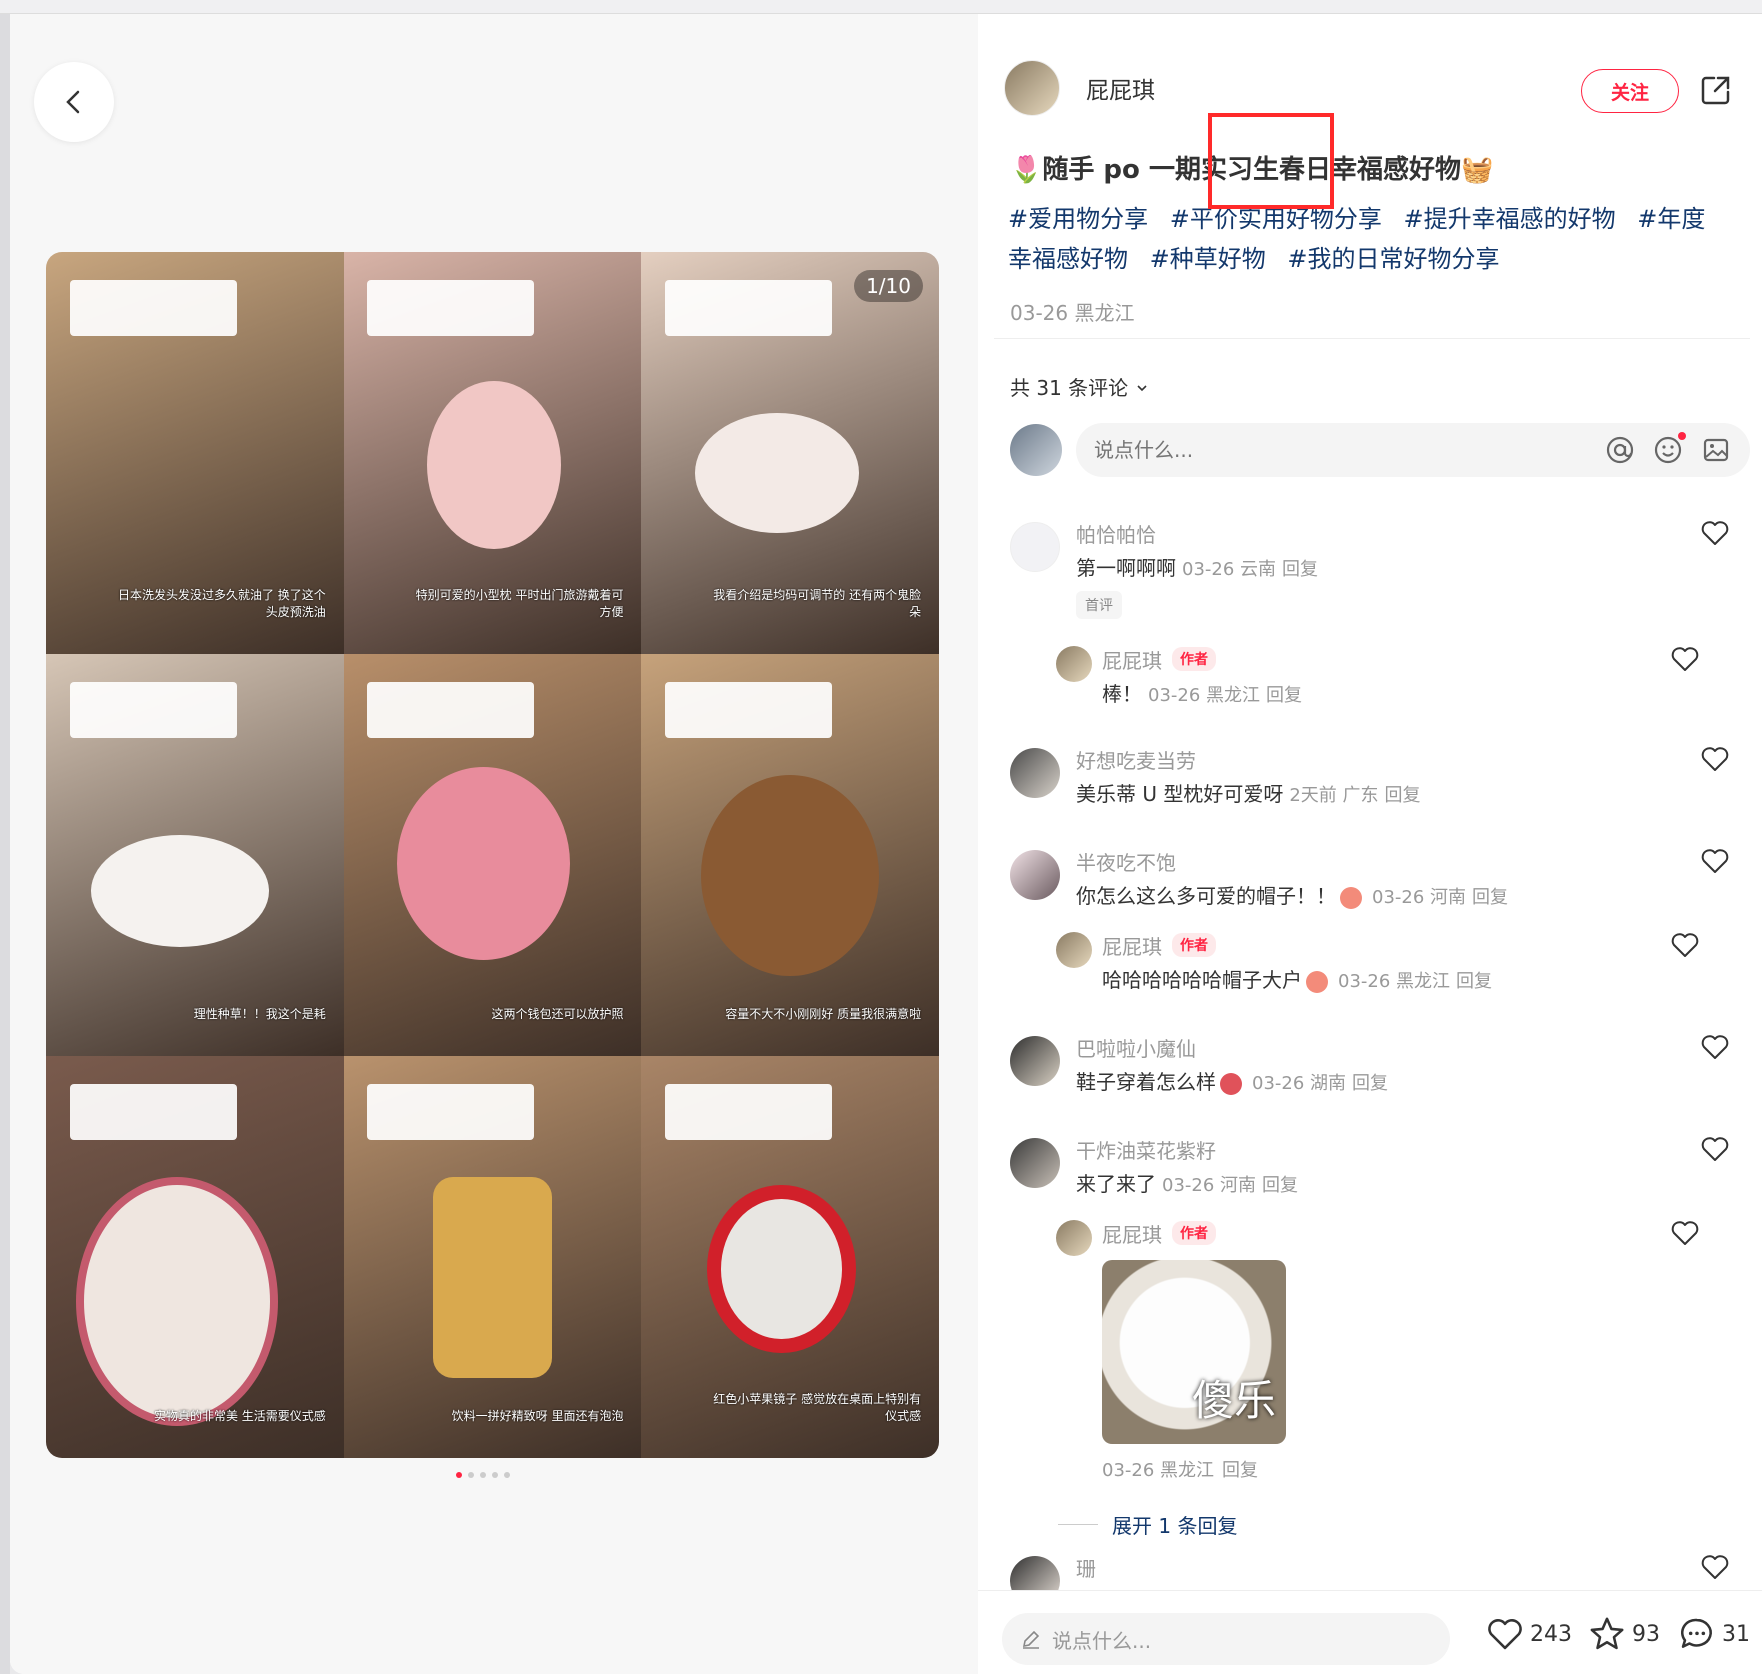  I want to click on comment-count-sort: 共 31 条评论, so click(1079, 386).